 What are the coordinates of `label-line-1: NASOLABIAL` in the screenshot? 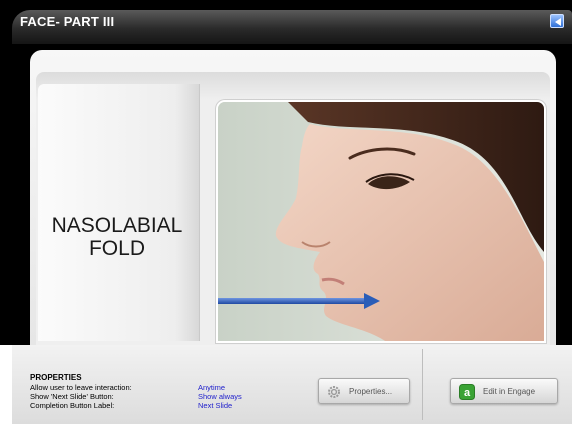 It's located at (117, 225).